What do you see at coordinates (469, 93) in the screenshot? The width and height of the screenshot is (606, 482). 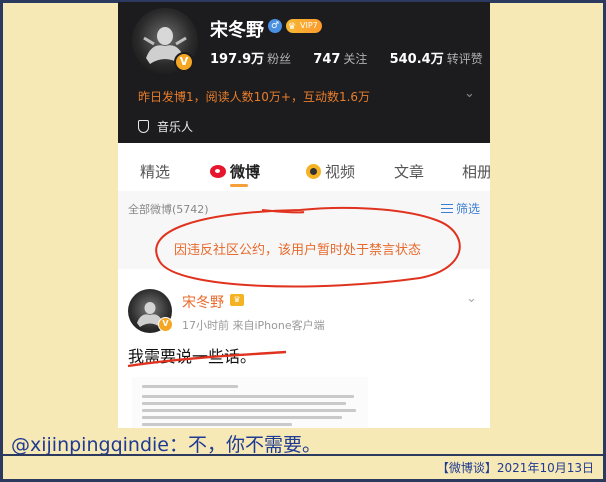 I see `chevron-down-icon: ⌄` at bounding box center [469, 93].